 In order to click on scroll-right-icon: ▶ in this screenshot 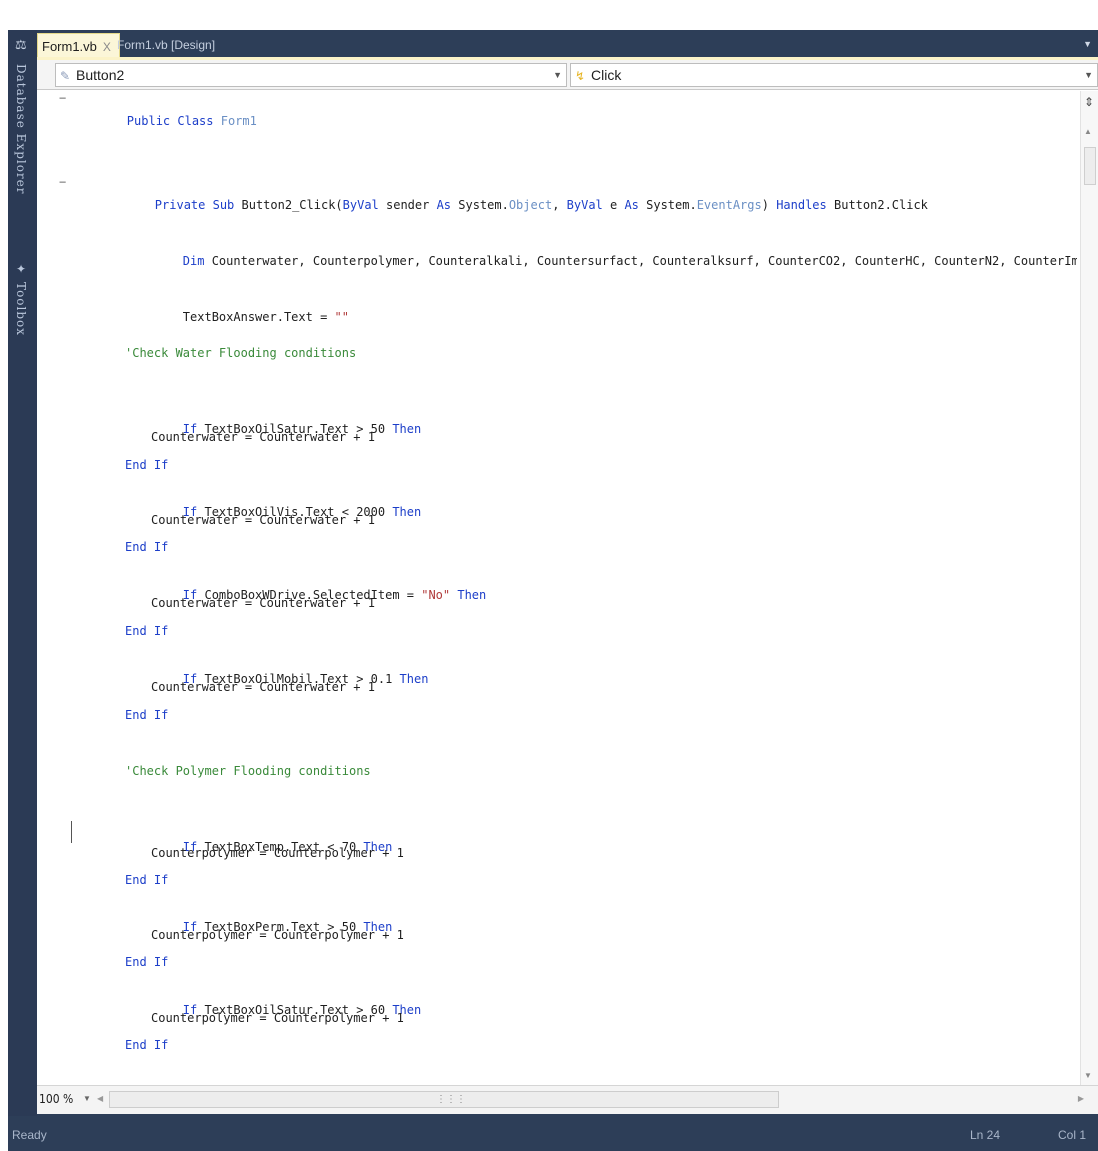, I will do `click(1081, 1098)`.